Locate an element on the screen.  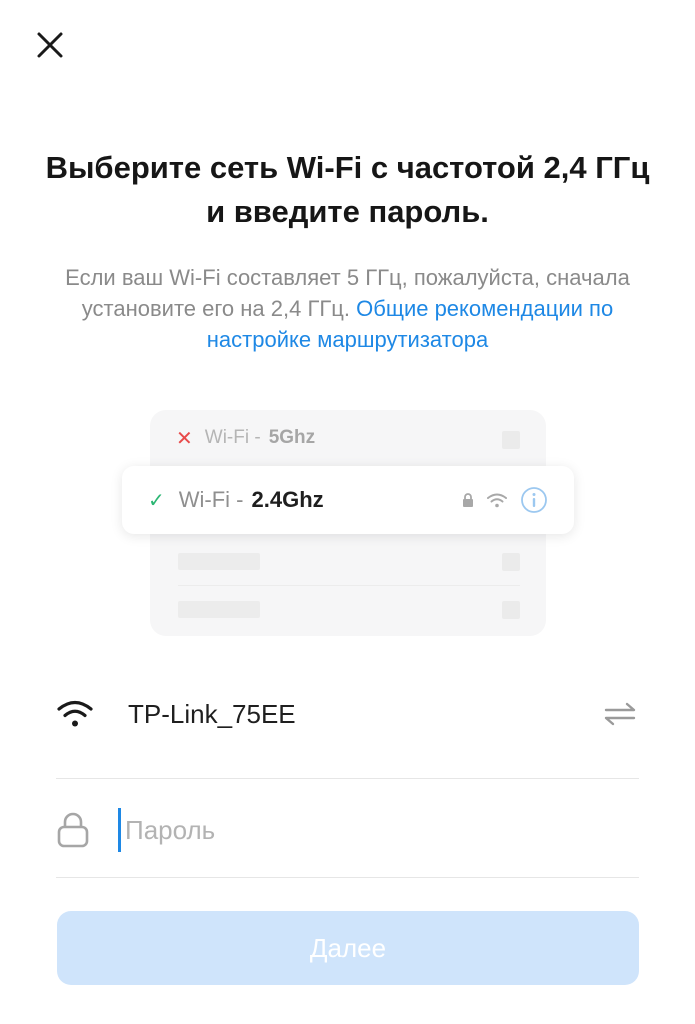
illustration-row-24ghz: ✓ Wi-Fi - 2.4Ghz is located at coordinates (236, 500).